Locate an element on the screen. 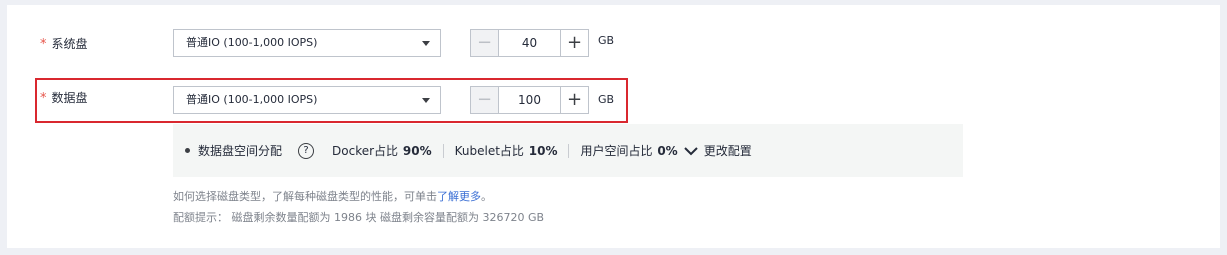 Image resolution: width=1227 pixels, height=255 pixels. system-disk-row: * 系统盘 普通IO (100-1,000 IOPS) − 40 + GB is located at coordinates (613, 44).